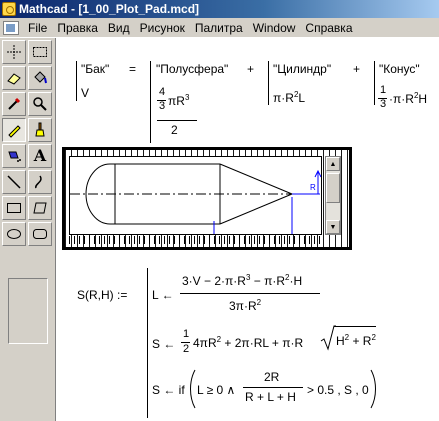  What do you see at coordinates (176, 101) in the screenshot?
I see `hemi-expr: πR` at bounding box center [176, 101].